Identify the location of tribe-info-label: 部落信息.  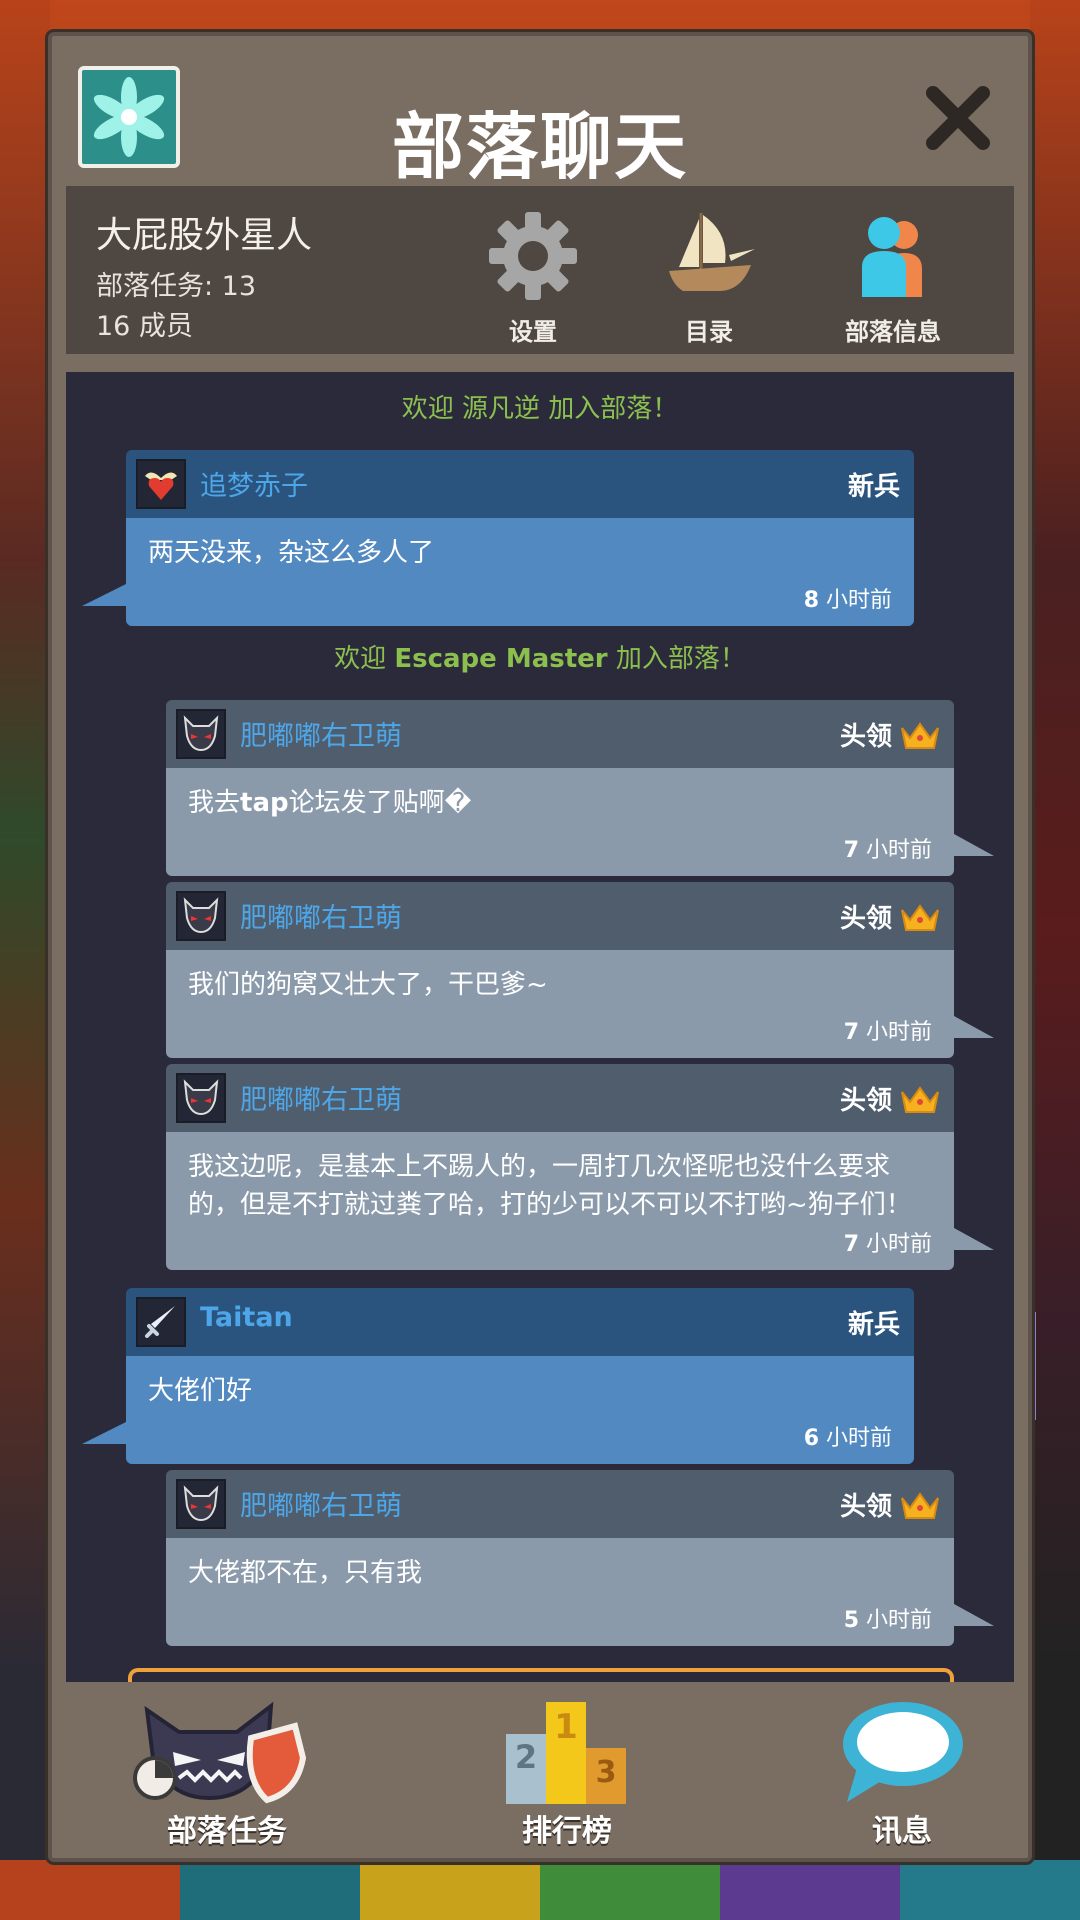
(893, 332).